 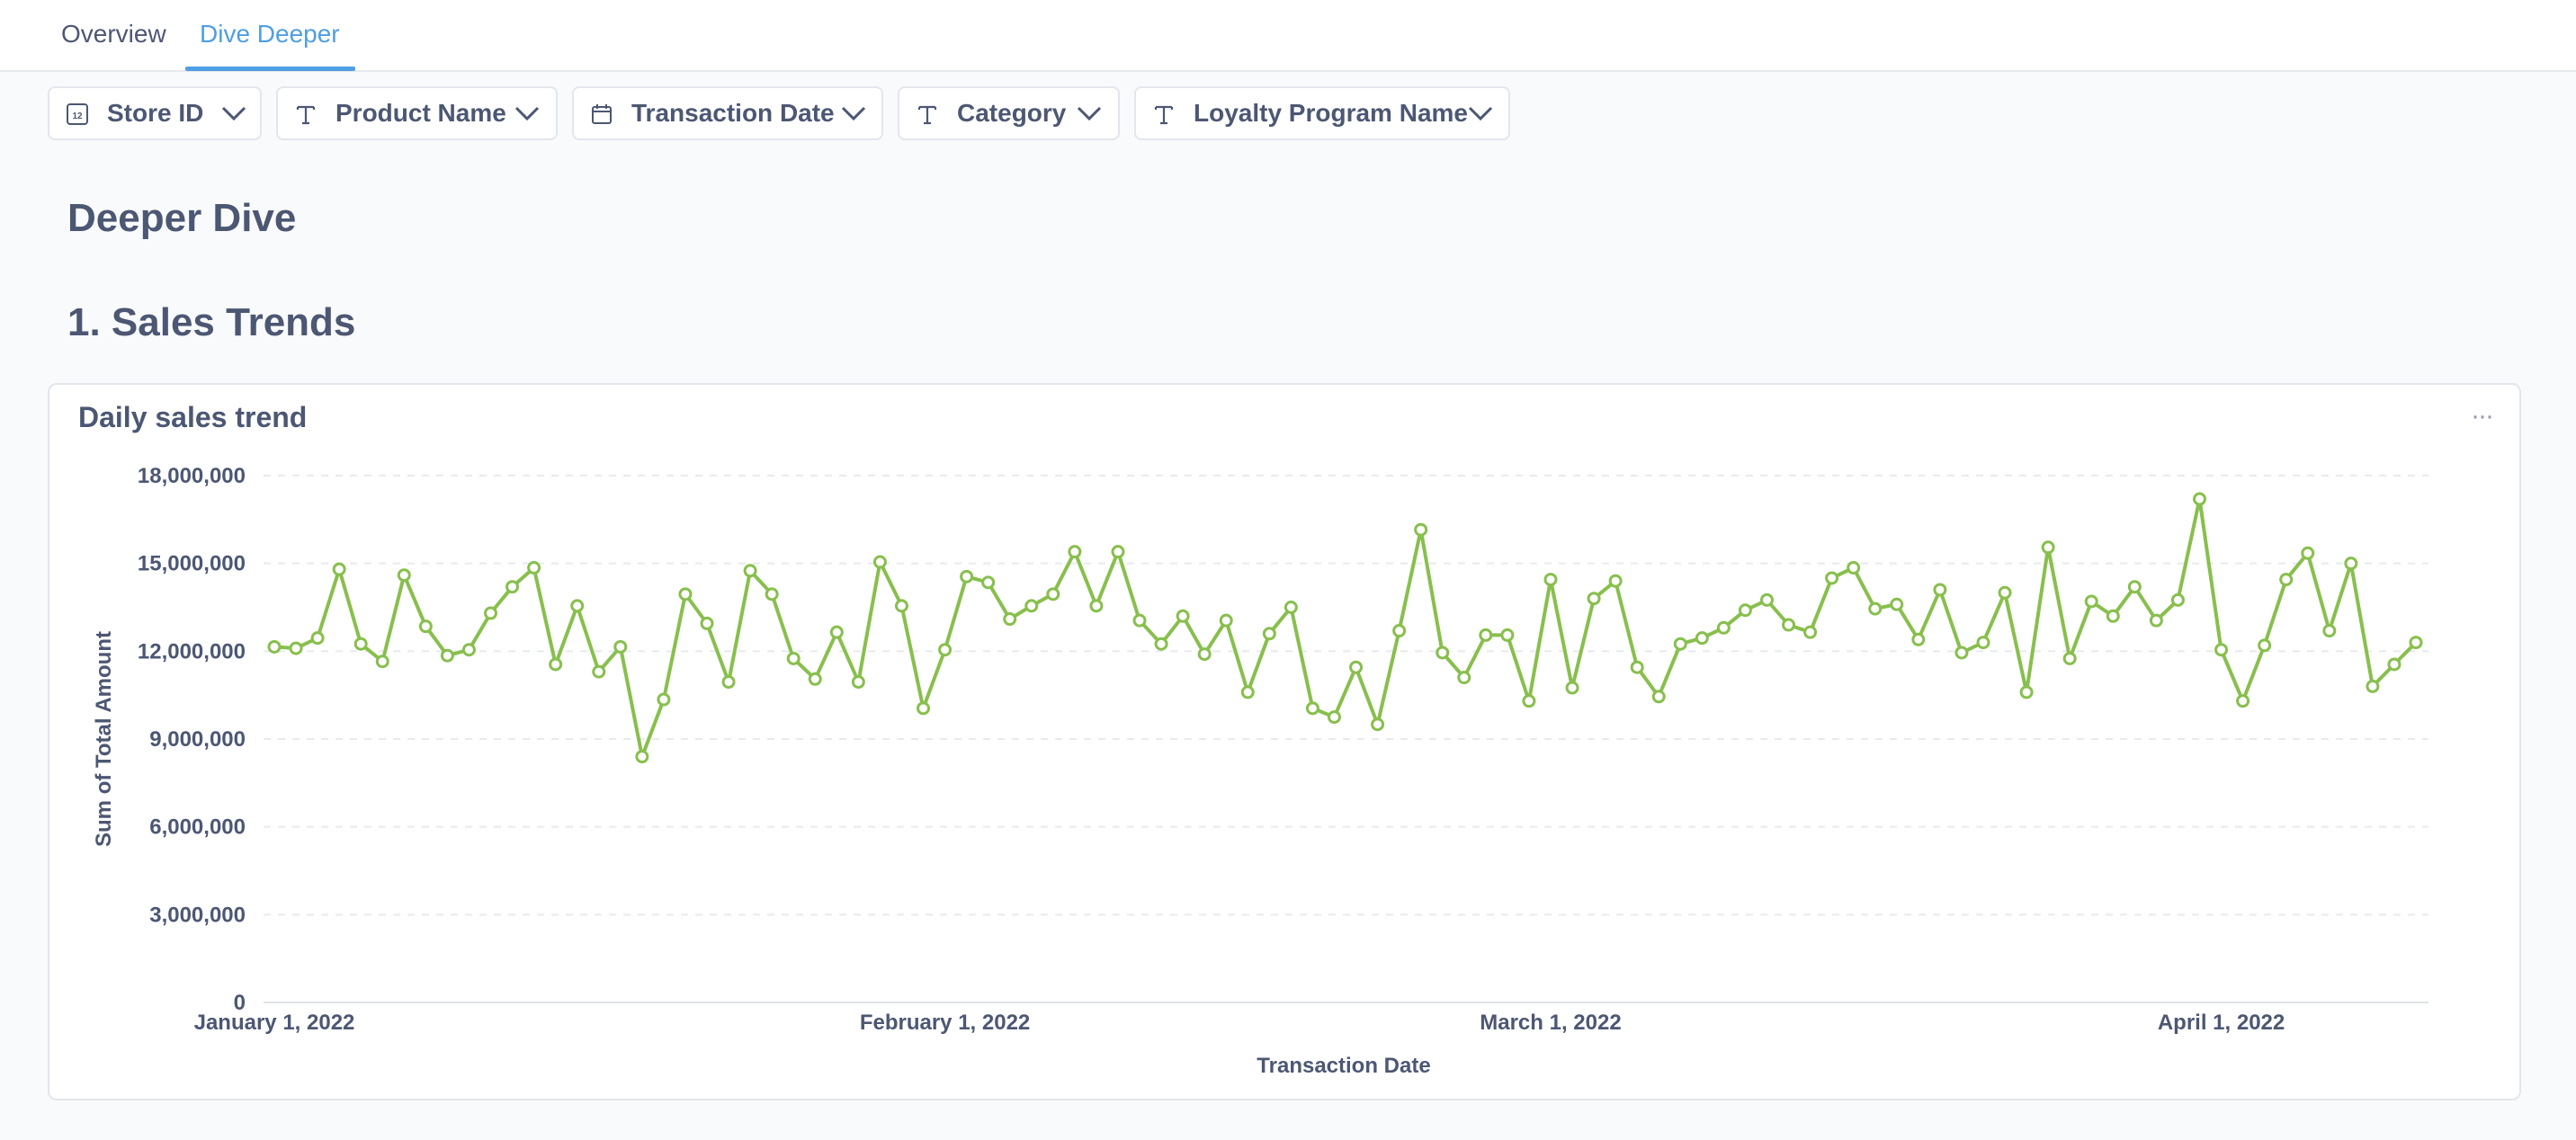 I want to click on filter-label: Store ID, so click(x=155, y=113).